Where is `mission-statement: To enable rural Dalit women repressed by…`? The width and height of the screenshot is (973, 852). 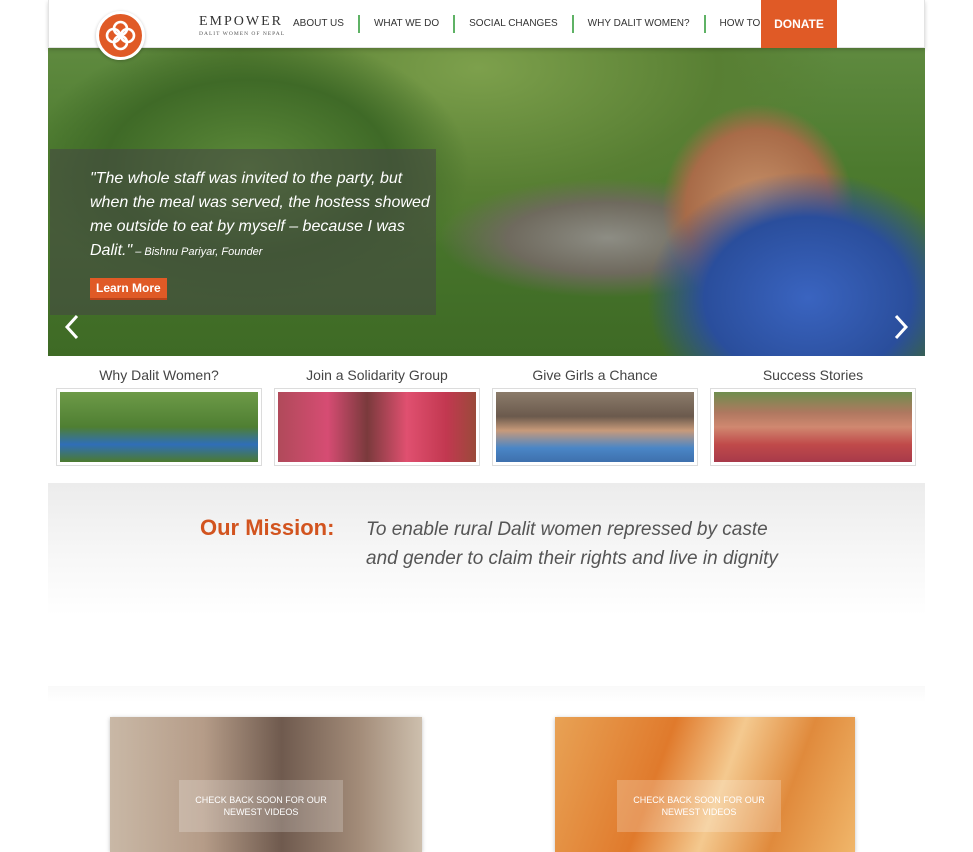 mission-statement: To enable rural Dalit women repressed by… is located at coordinates (572, 544).